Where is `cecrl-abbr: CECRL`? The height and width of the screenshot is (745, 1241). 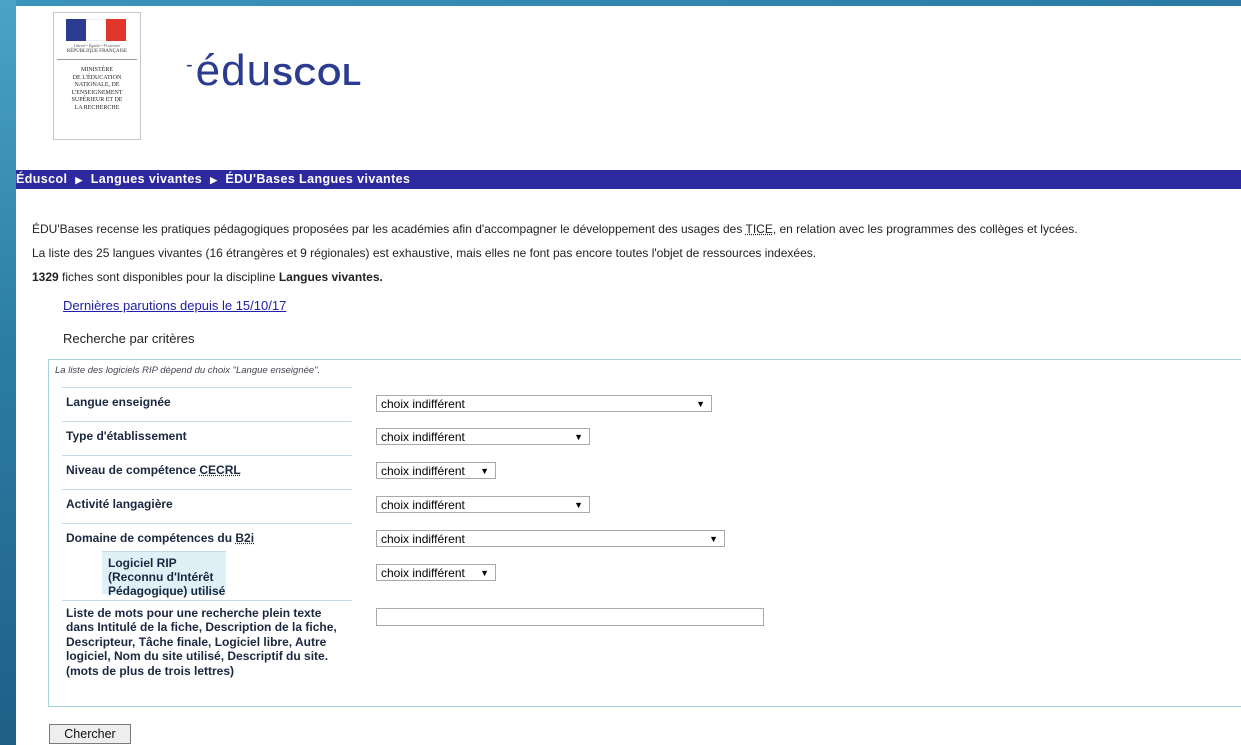
cecrl-abbr: CECRL is located at coordinates (219, 470).